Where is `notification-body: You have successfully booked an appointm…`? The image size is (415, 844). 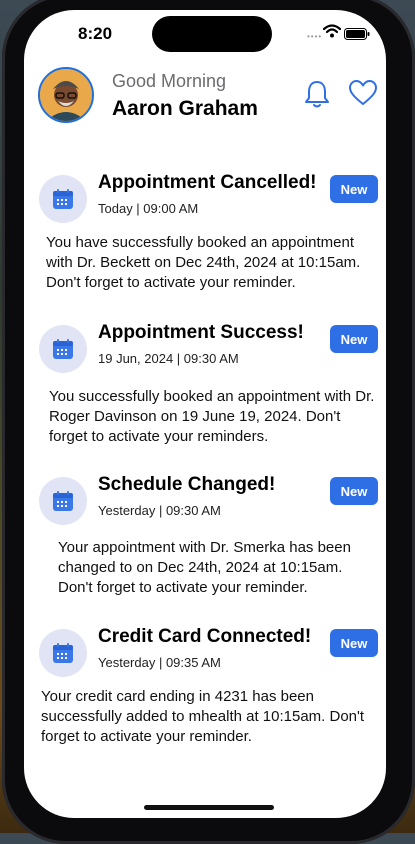 notification-body: You have successfully booked an appointm… is located at coordinates (203, 262).